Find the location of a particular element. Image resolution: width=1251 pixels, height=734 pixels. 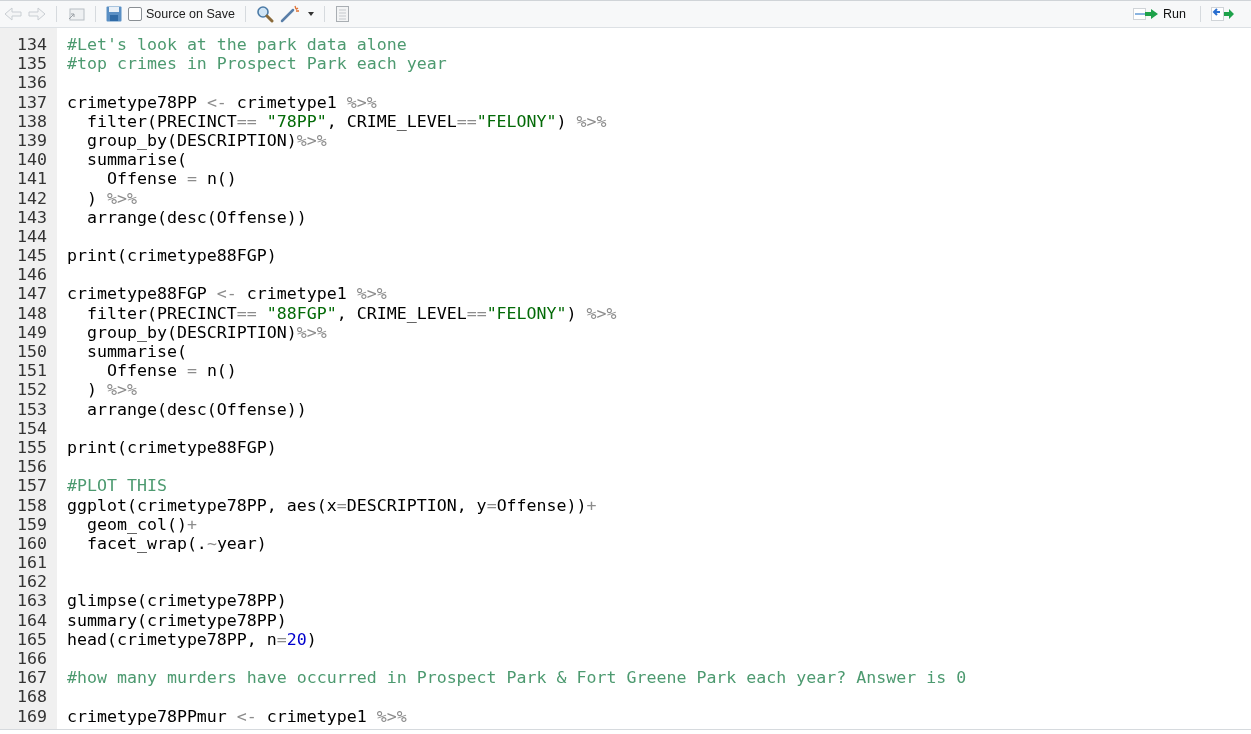

line-number: 161 is located at coordinates (32, 563).